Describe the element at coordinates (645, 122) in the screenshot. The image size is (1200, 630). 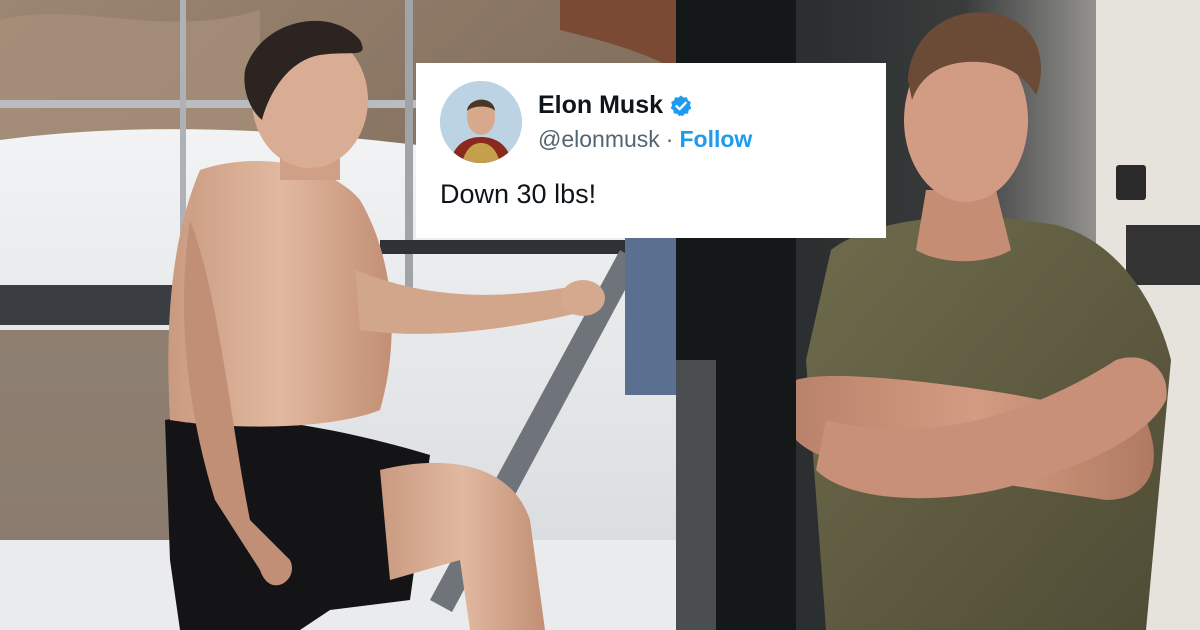
I see `author-info: Elon Musk @elonmusk · Follow` at that location.